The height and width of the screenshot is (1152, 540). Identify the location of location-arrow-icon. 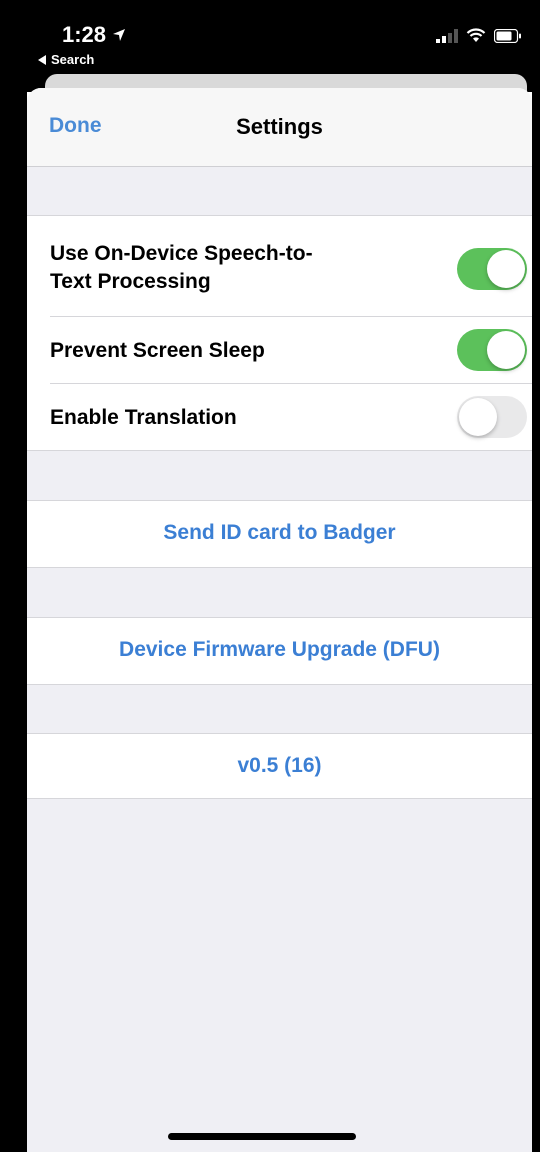
(119, 35).